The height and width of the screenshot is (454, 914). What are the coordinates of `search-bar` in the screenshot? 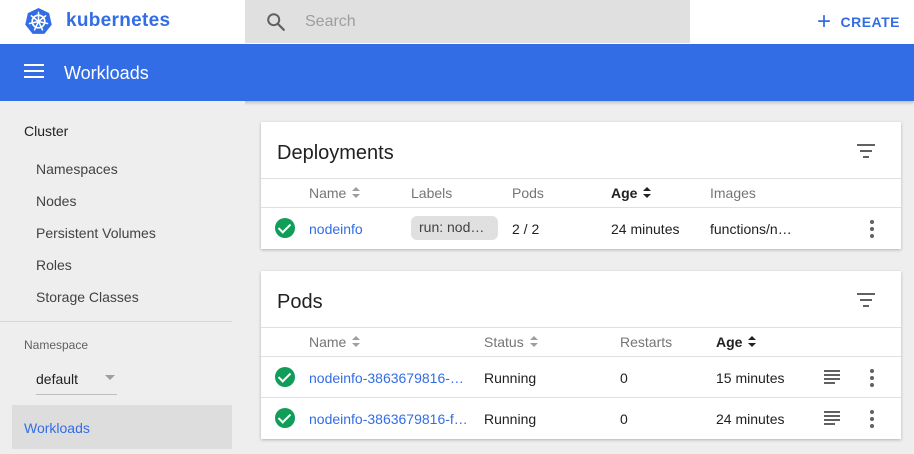 It's located at (467, 21).